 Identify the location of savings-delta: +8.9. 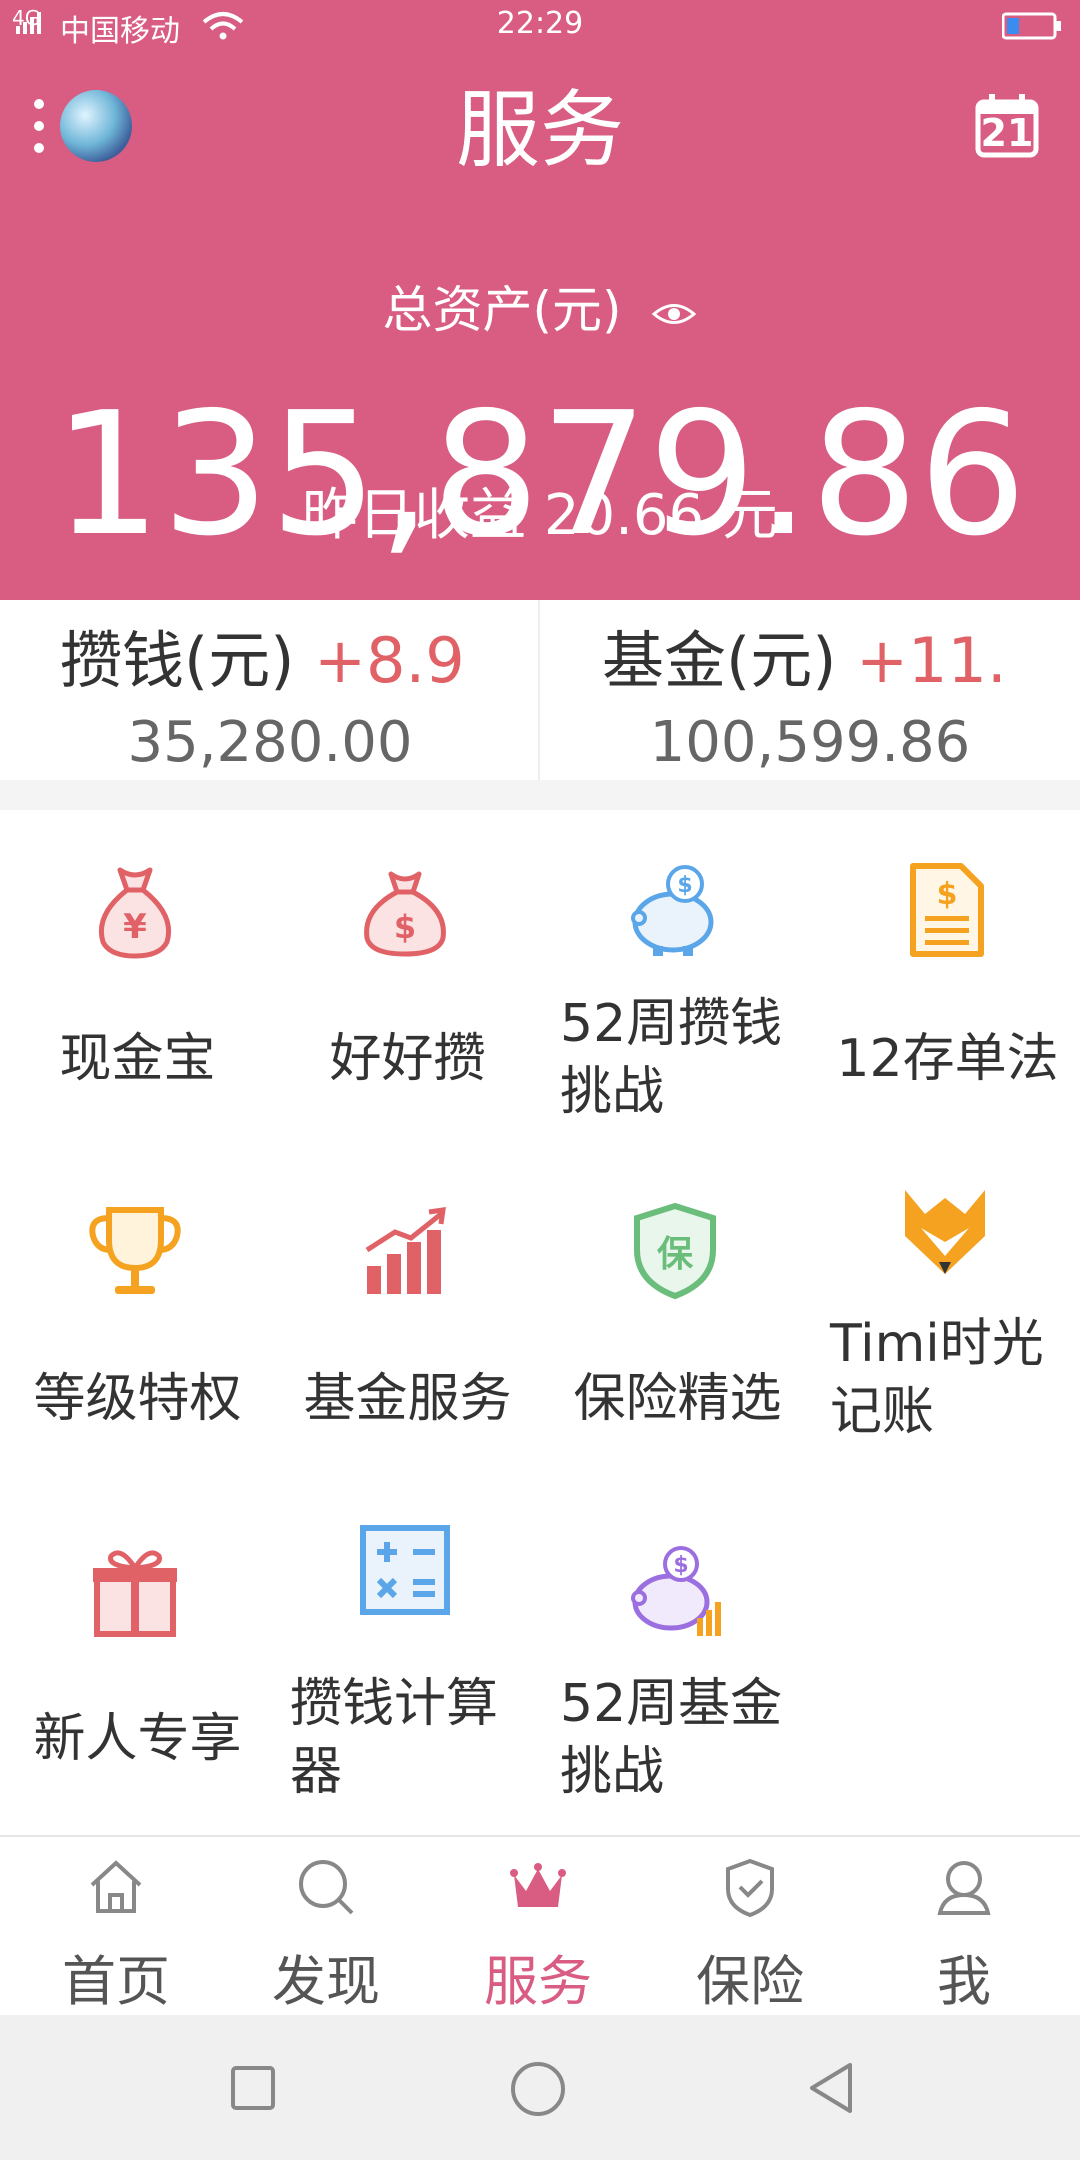
(389, 660).